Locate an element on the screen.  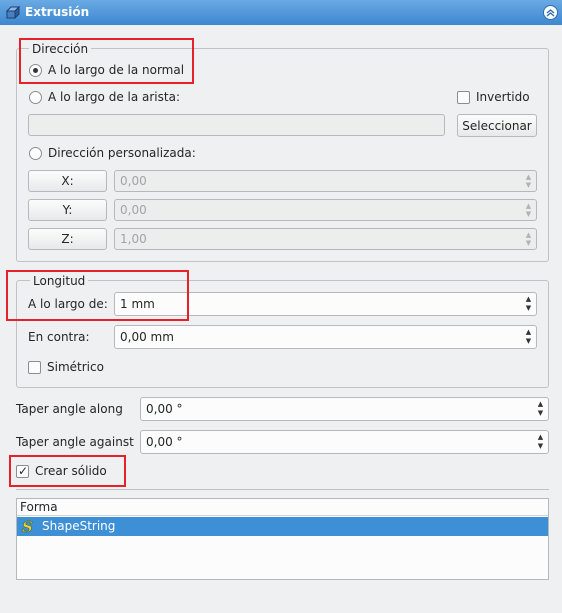
axis-z-button: Z: is located at coordinates (67, 239).